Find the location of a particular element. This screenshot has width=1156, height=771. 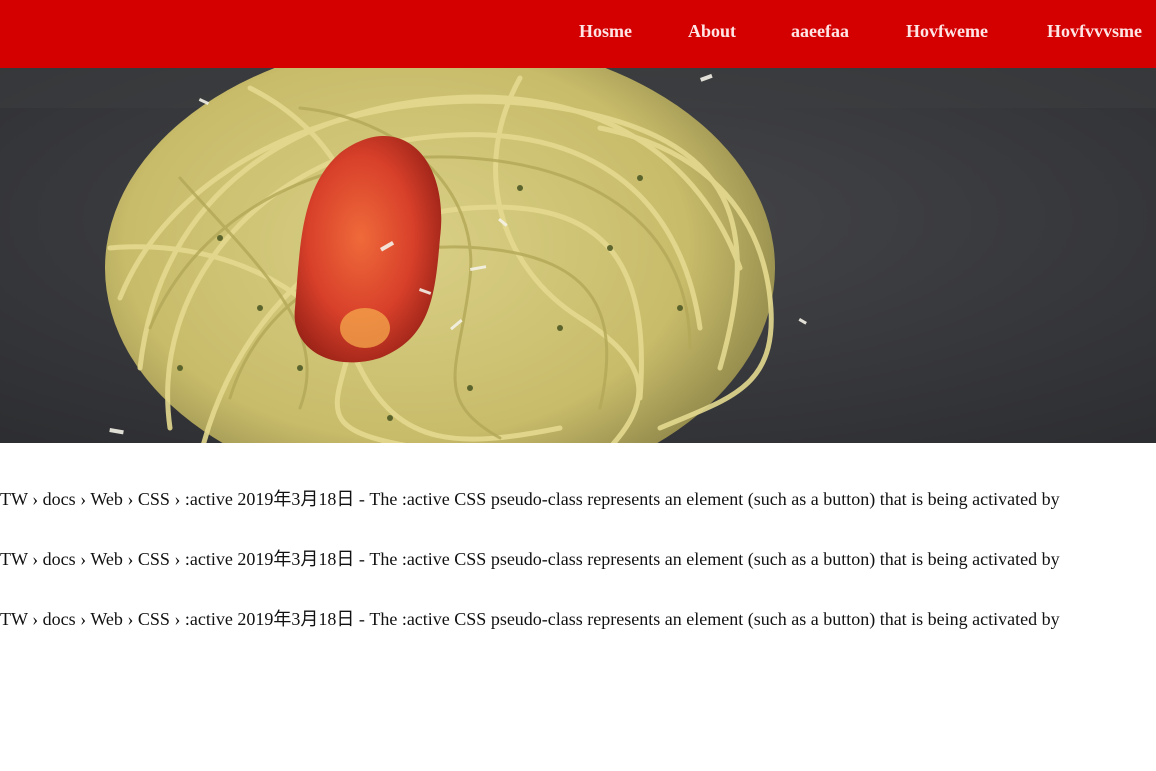

nav-item-4: Hovfweme is located at coordinates (947, 31).